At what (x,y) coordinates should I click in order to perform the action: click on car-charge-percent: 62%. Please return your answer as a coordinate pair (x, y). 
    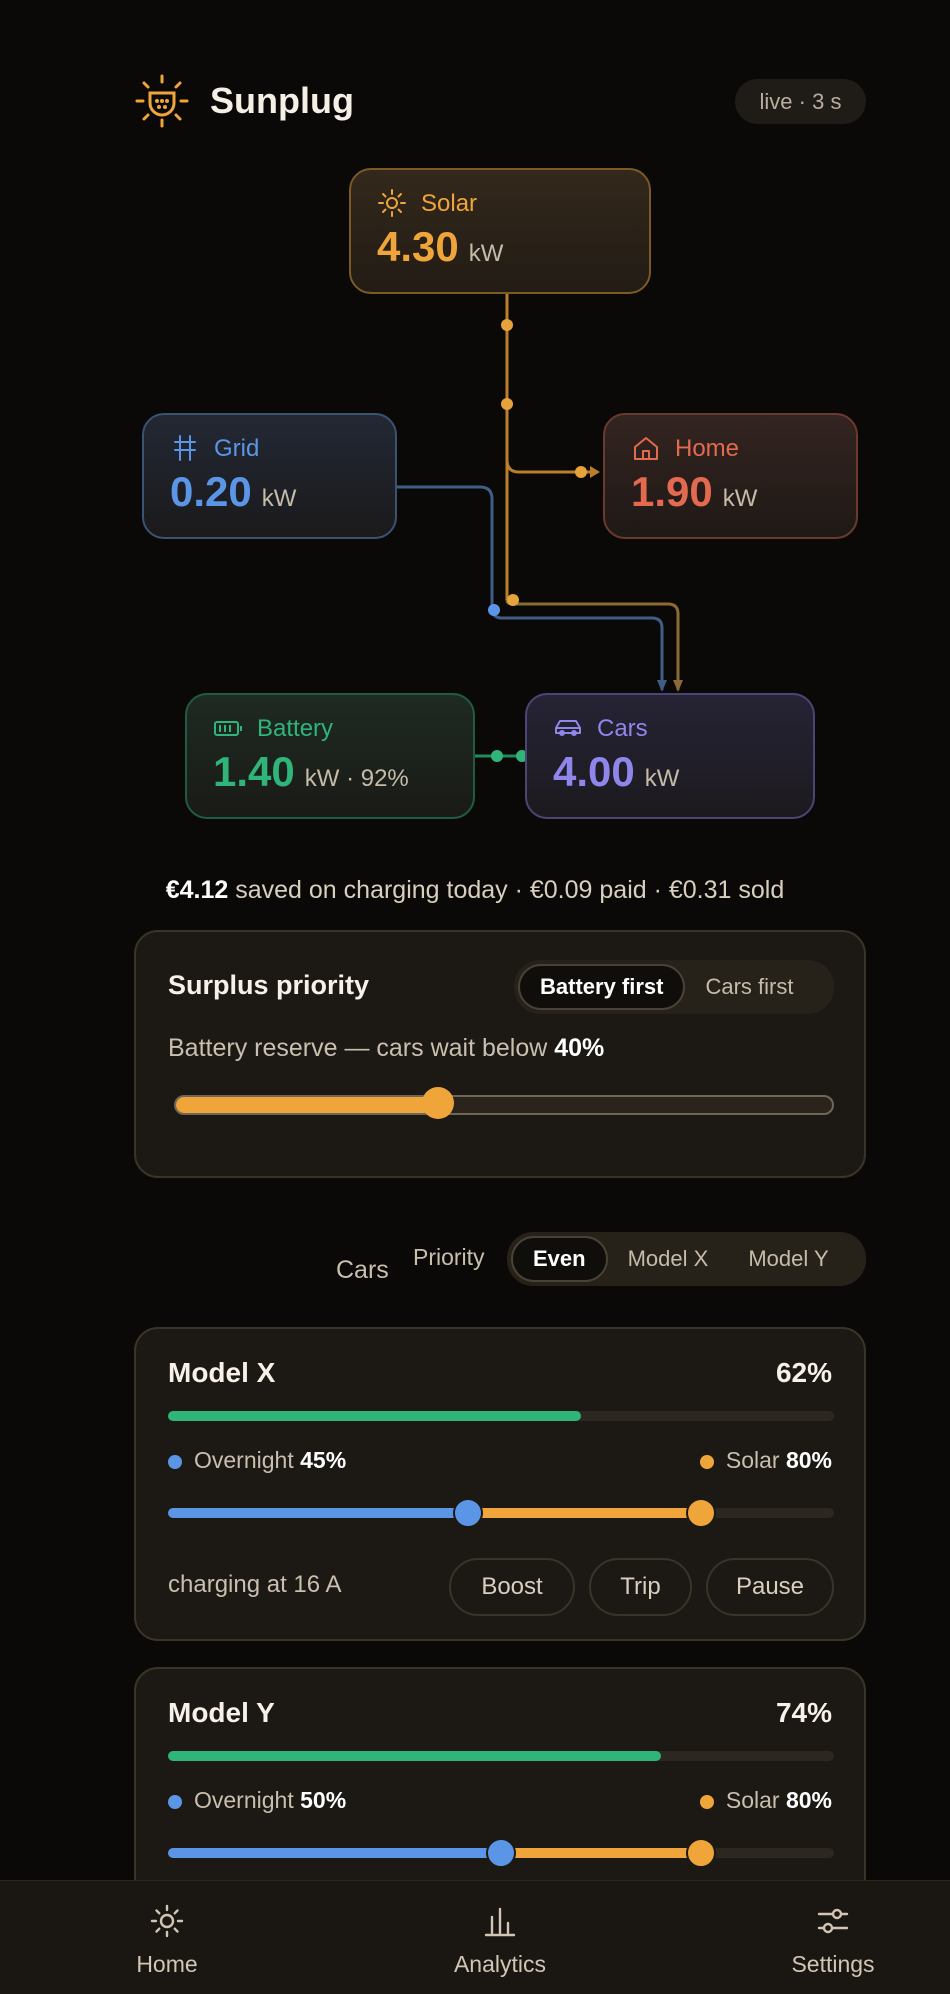
    Looking at the image, I should click on (803, 1372).